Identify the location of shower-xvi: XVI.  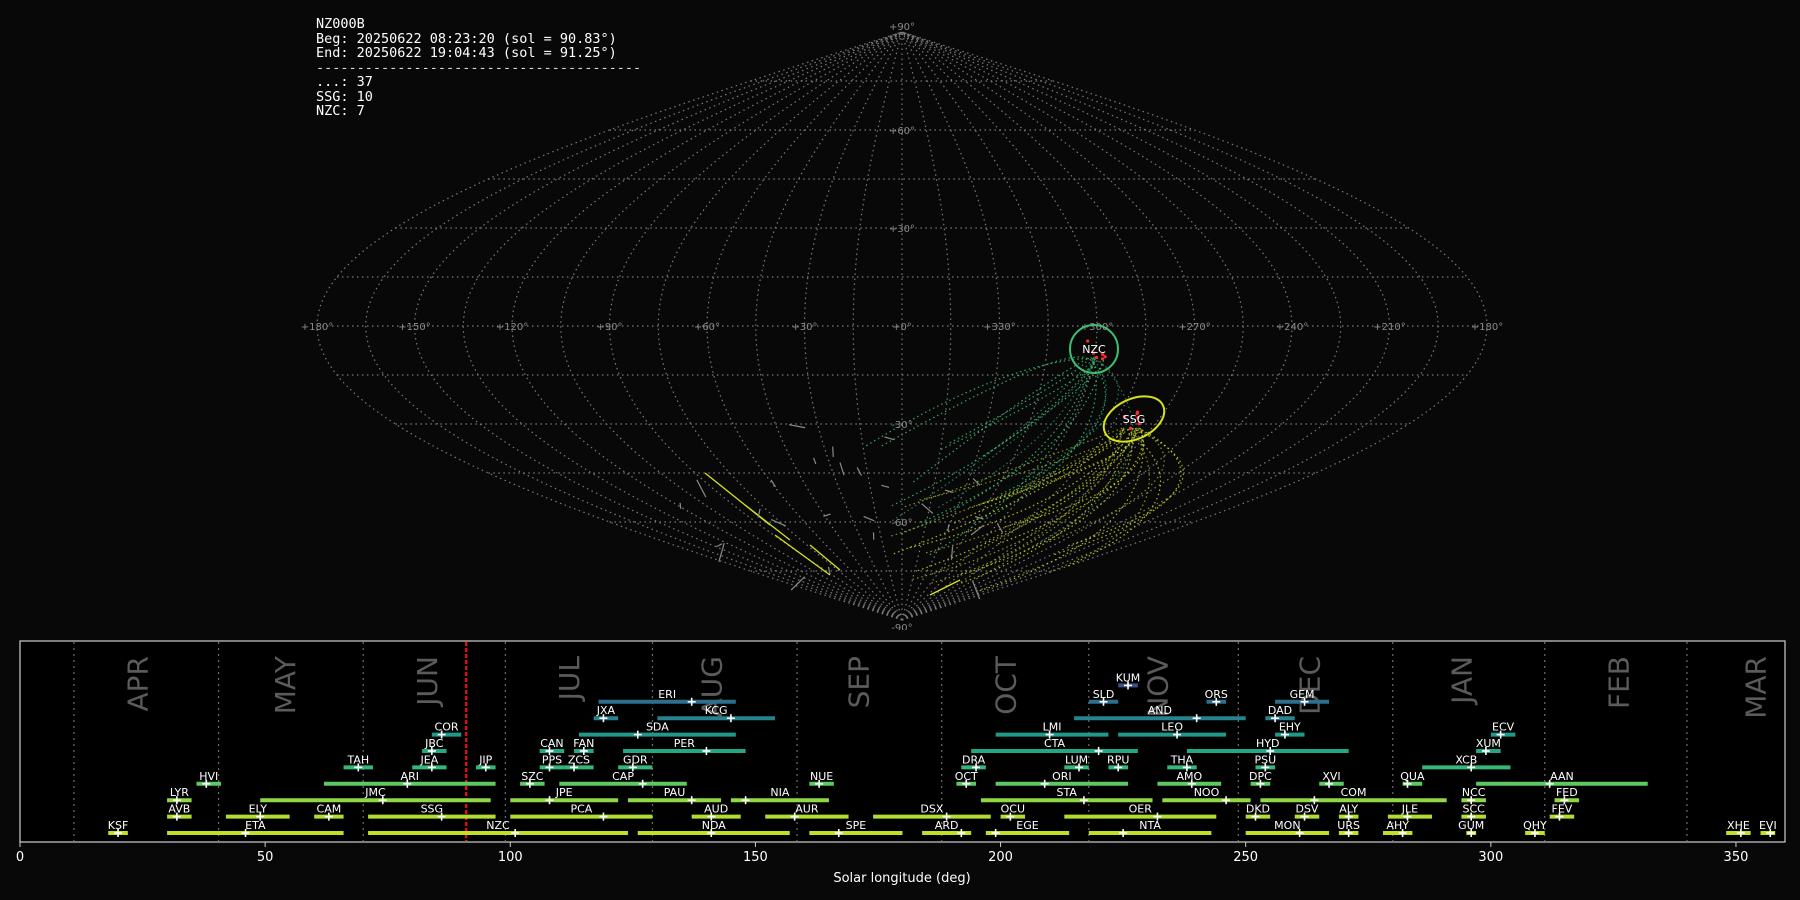
(1331, 779).